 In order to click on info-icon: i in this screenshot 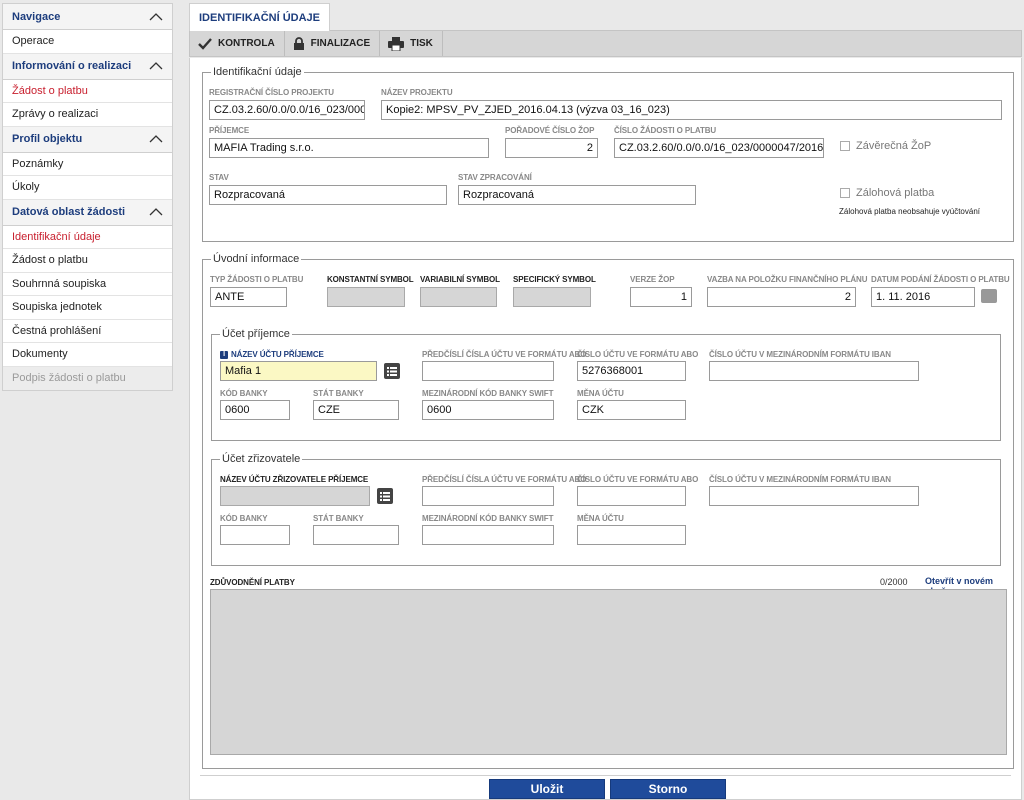, I will do `click(224, 354)`.